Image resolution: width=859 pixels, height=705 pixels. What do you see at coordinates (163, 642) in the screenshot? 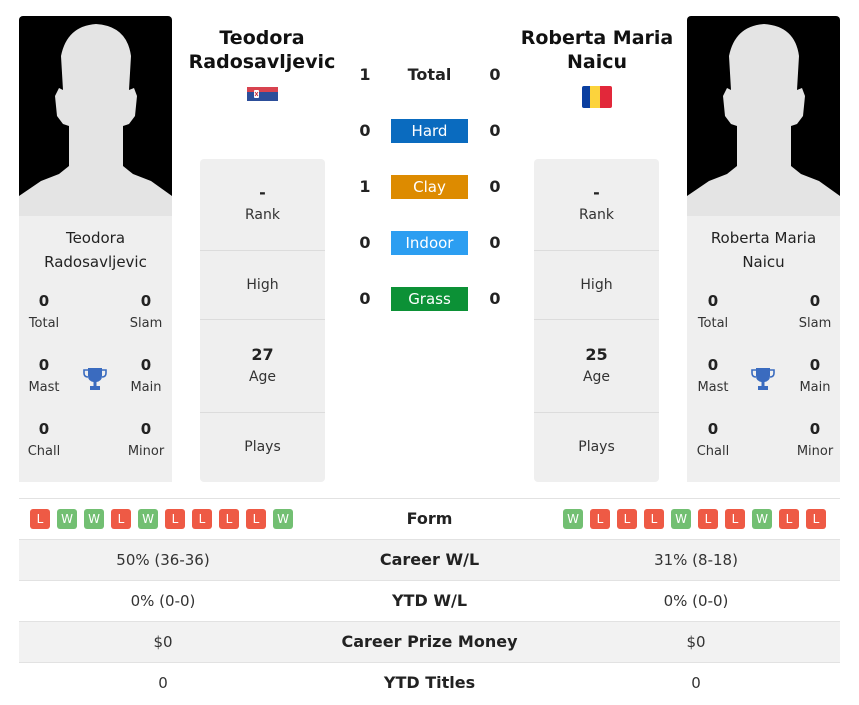
I see `player1-prize-money: $0` at bounding box center [163, 642].